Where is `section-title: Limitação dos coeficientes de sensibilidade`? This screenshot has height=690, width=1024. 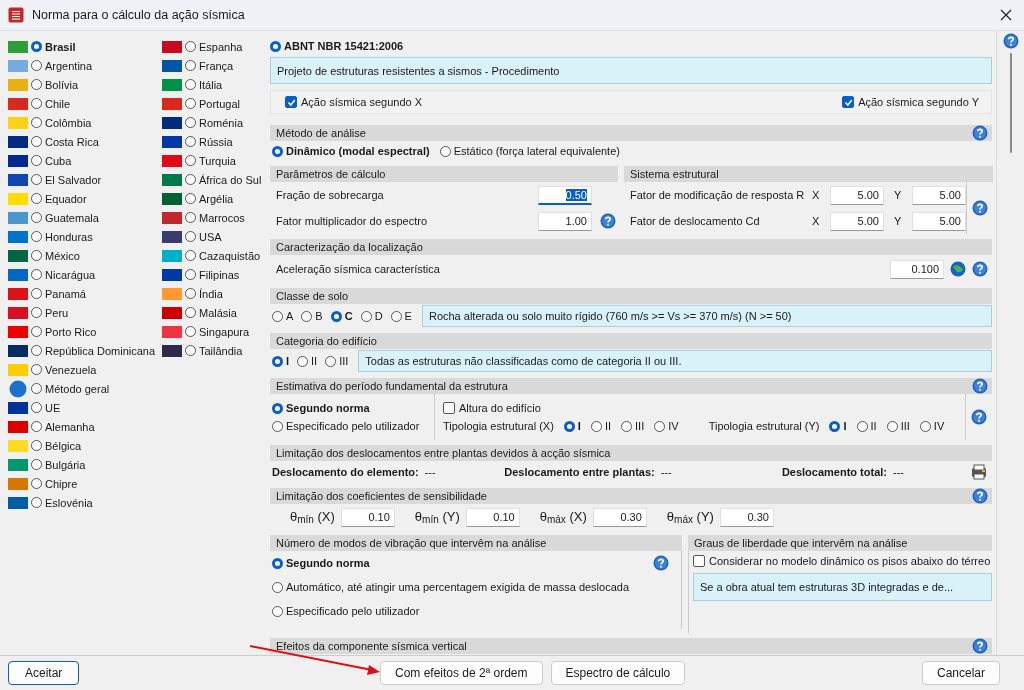
section-title: Limitação dos coeficientes de sensibilidade is located at coordinates (381, 496).